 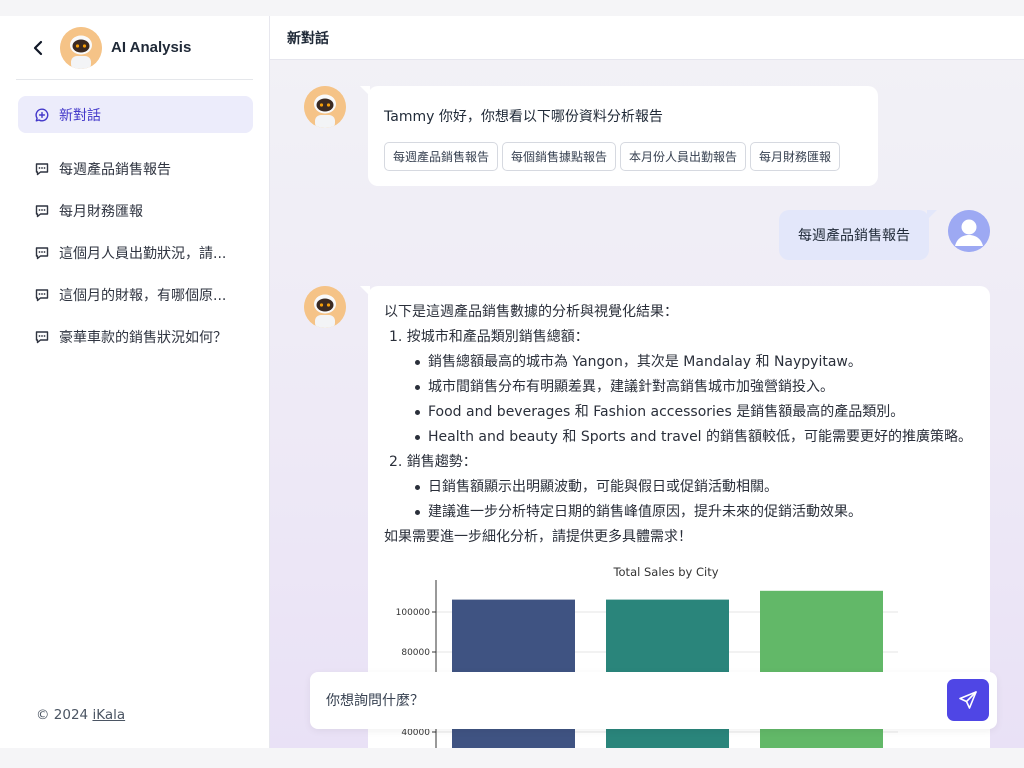 I want to click on bullet: 建議進一步分析特定日期的銷售峰值原因，提升未來的促銷活動效果。, so click(x=687, y=512).